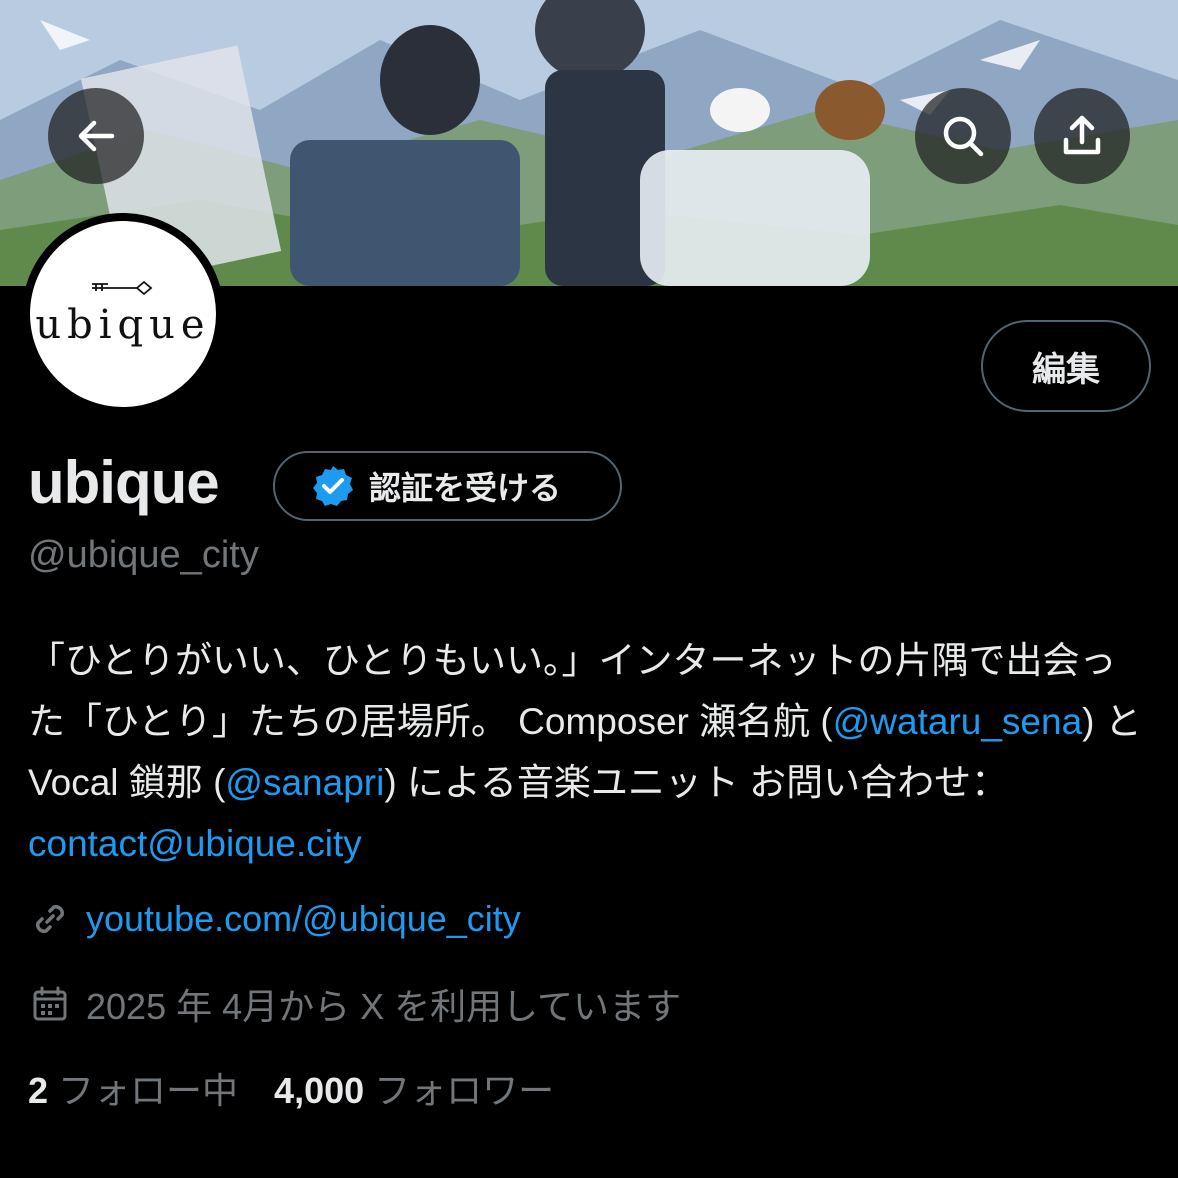 This screenshot has height=1178, width=1178. What do you see at coordinates (696, 782) in the screenshot?
I see `bio-text: ) による音楽ユニット お問い合わせ：` at bounding box center [696, 782].